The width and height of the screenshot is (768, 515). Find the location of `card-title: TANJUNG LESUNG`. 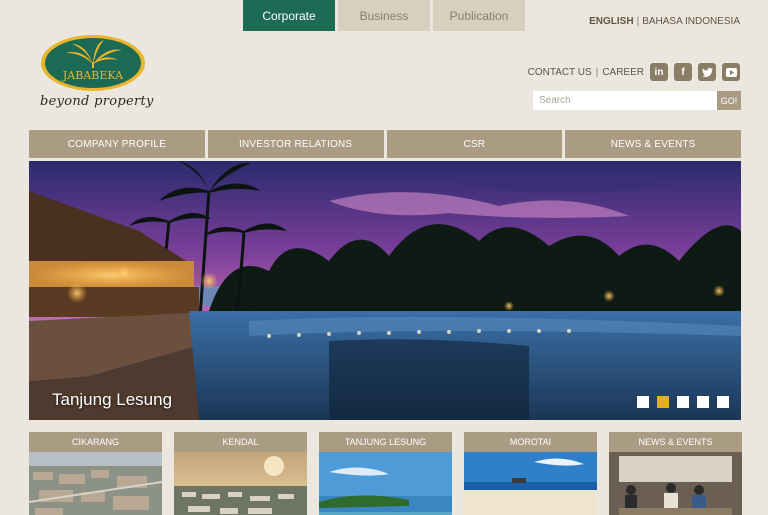

card-title: TANJUNG LESUNG is located at coordinates (385, 442).